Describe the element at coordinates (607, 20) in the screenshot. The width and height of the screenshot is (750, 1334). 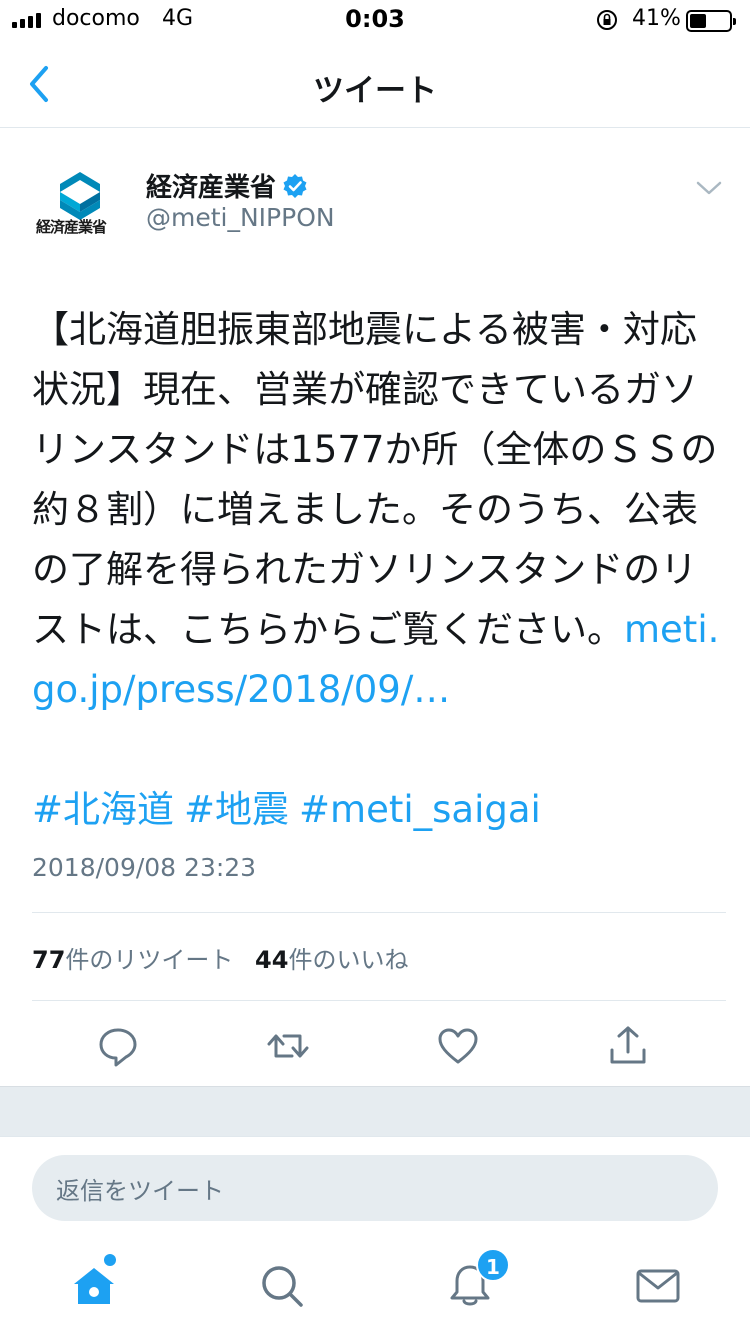
I see `rotation-lock-icon` at that location.